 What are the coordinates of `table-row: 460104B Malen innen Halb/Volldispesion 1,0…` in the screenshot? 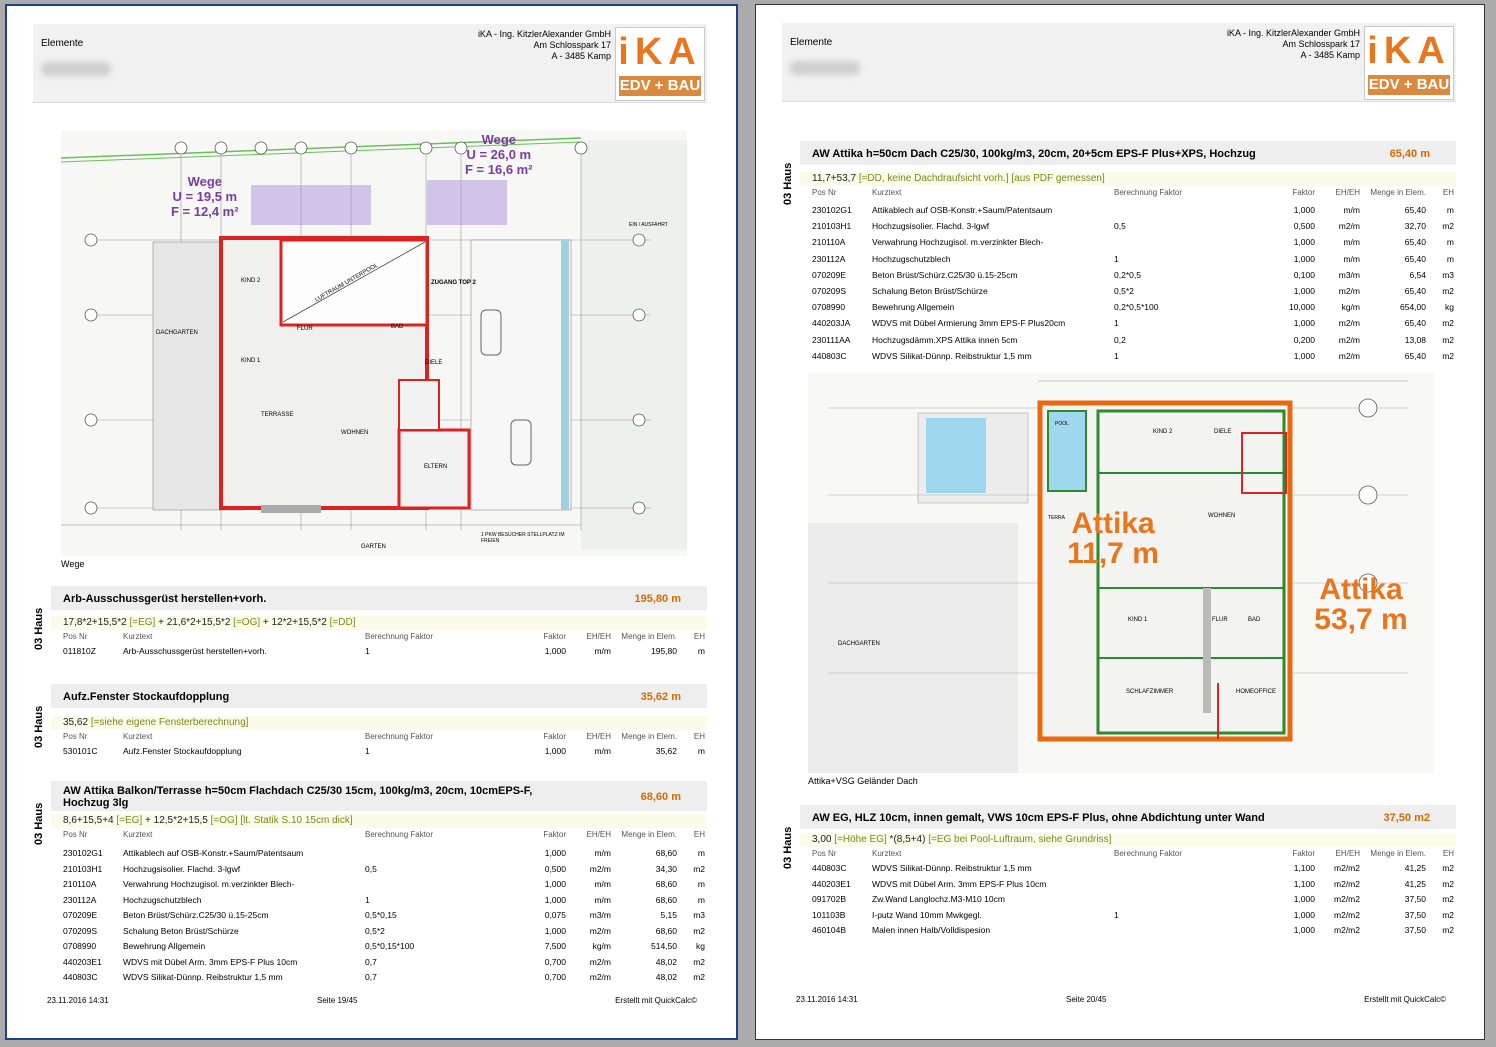 It's located at (1134, 931).